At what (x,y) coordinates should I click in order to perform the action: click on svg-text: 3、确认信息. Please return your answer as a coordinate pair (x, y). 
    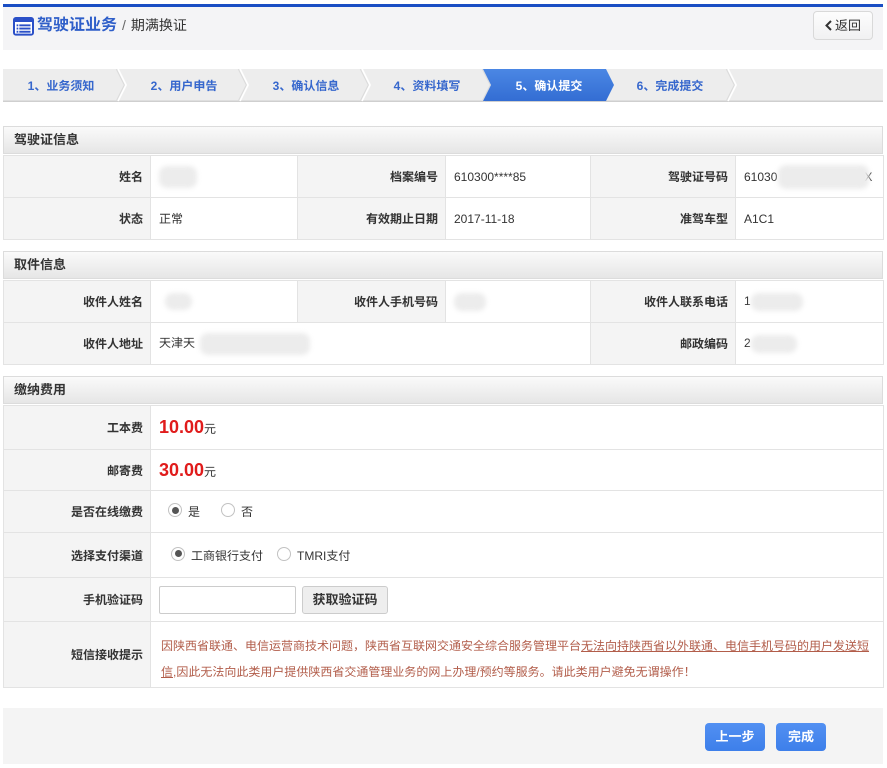
    Looking at the image, I should click on (306, 86).